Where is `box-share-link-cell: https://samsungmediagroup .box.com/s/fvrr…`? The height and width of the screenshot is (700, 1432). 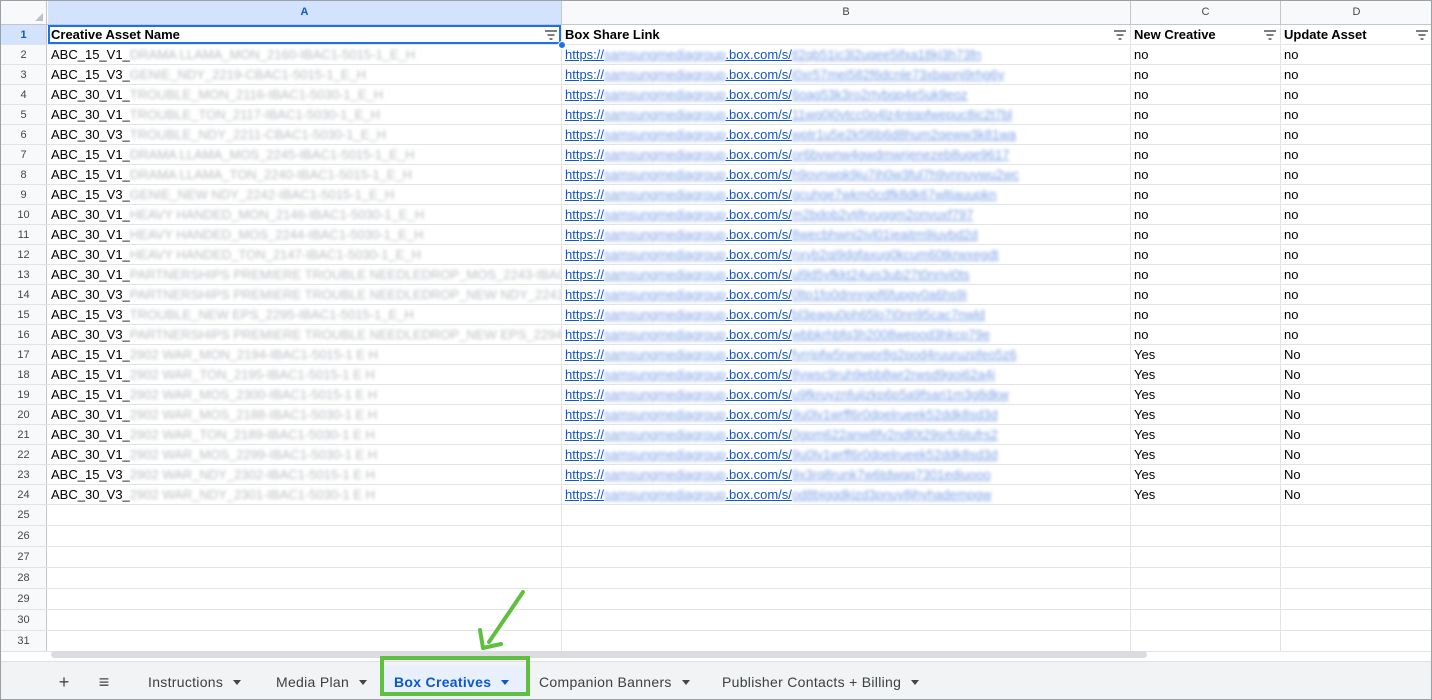
box-share-link-cell: https://samsungmediagroup .box.com/s/fvrr… is located at coordinates (846, 354).